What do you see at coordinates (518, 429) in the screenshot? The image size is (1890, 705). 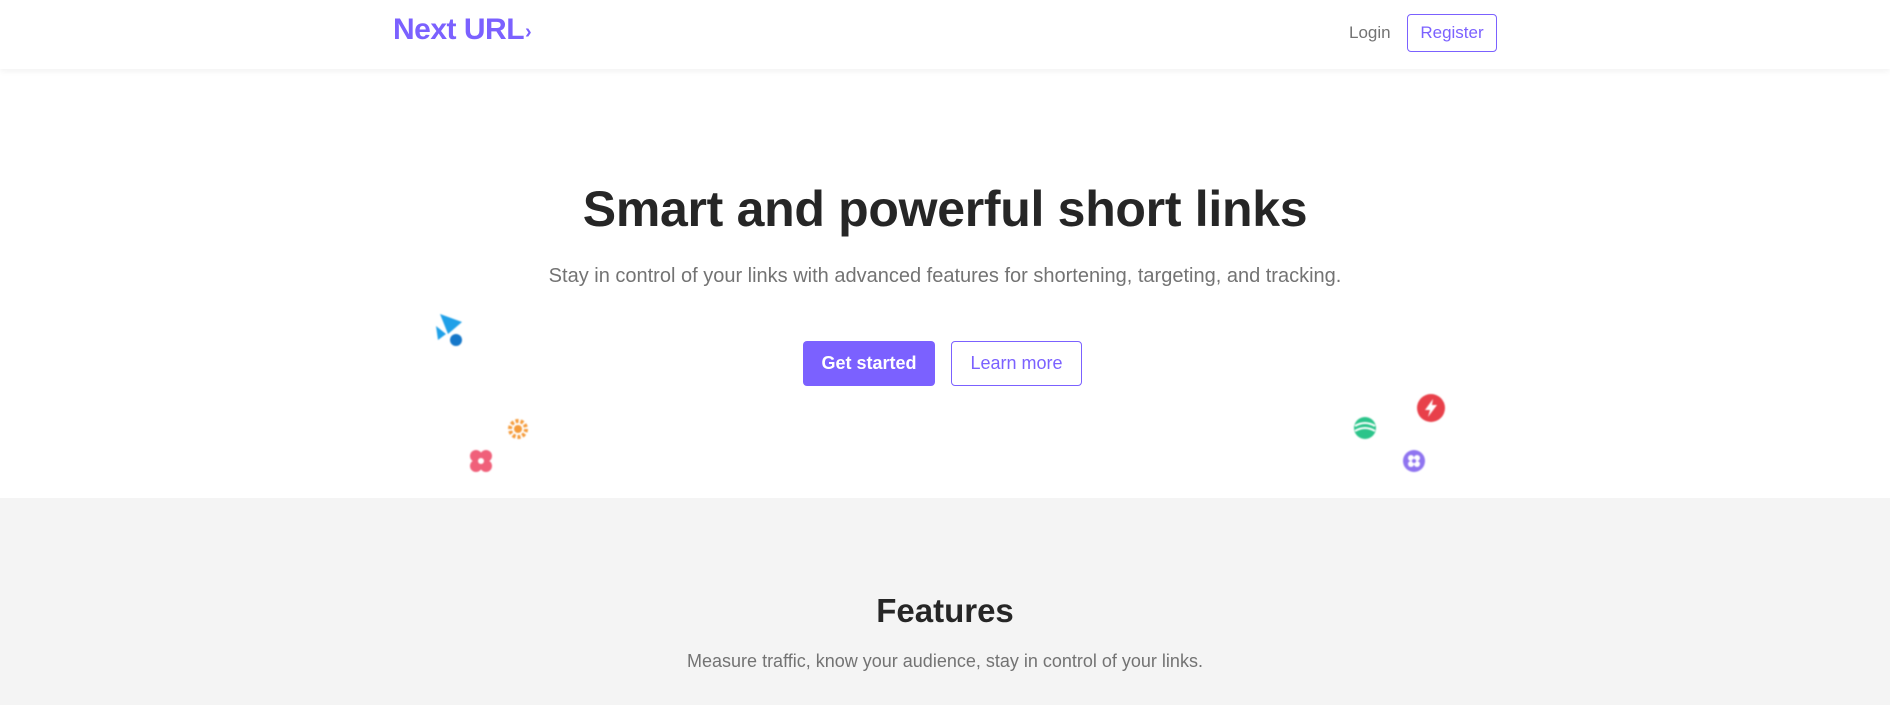 I see `orange-gear-icon` at bounding box center [518, 429].